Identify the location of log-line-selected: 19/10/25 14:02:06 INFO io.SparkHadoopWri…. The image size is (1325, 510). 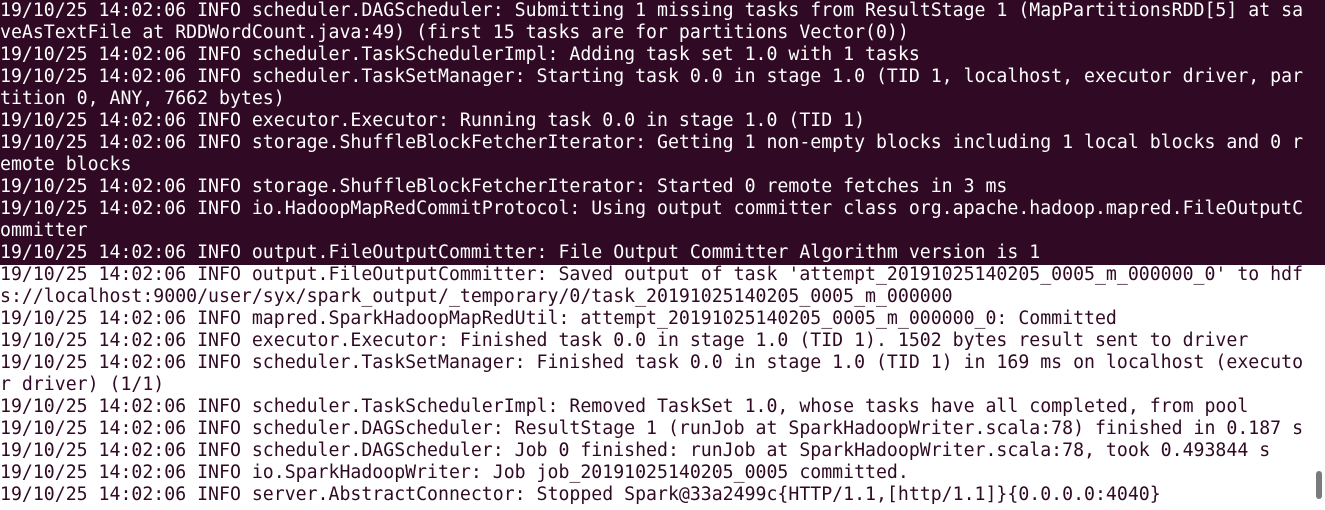
(454, 472).